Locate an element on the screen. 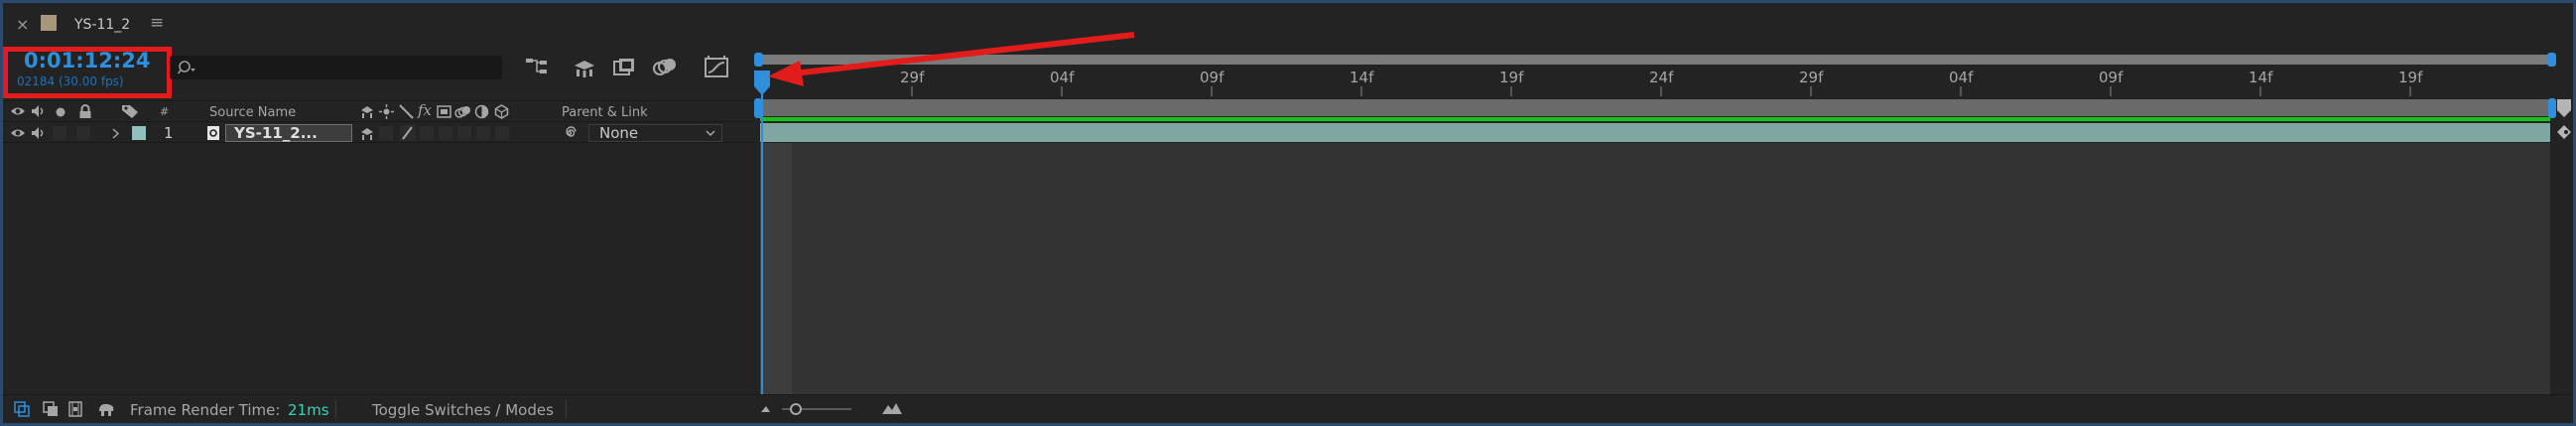 This screenshot has height=426, width=2576. shy-switch-icon is located at coordinates (367, 111).